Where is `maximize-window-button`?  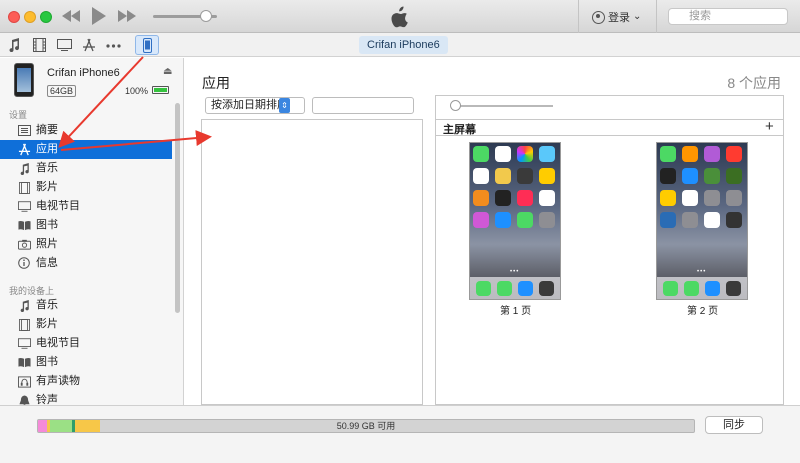 maximize-window-button is located at coordinates (46, 17).